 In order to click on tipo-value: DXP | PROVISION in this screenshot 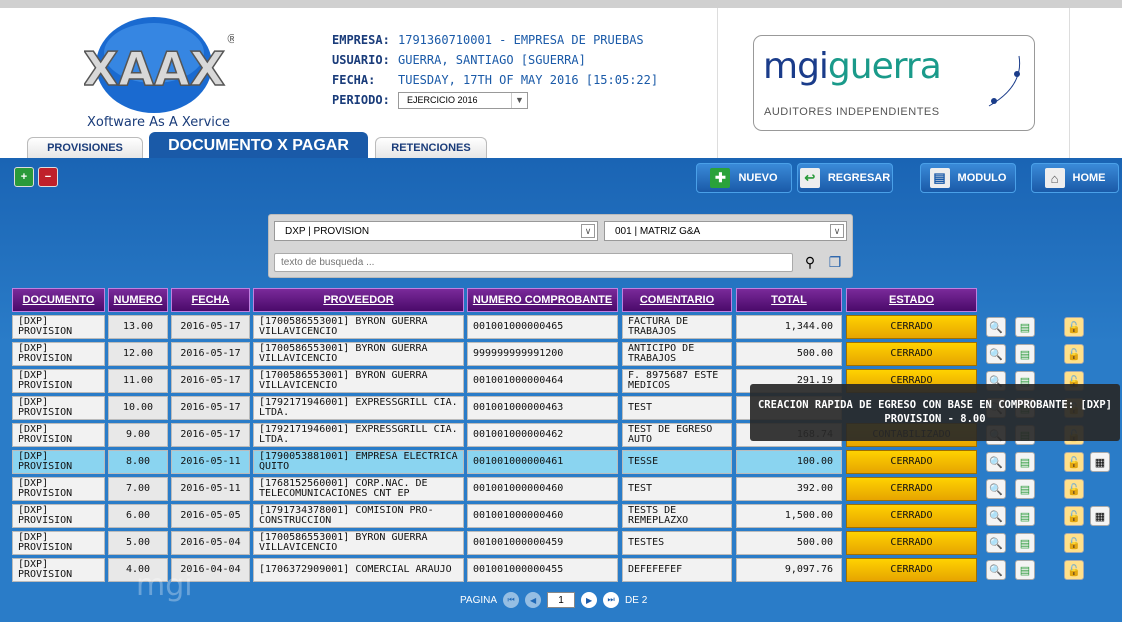, I will do `click(327, 231)`.